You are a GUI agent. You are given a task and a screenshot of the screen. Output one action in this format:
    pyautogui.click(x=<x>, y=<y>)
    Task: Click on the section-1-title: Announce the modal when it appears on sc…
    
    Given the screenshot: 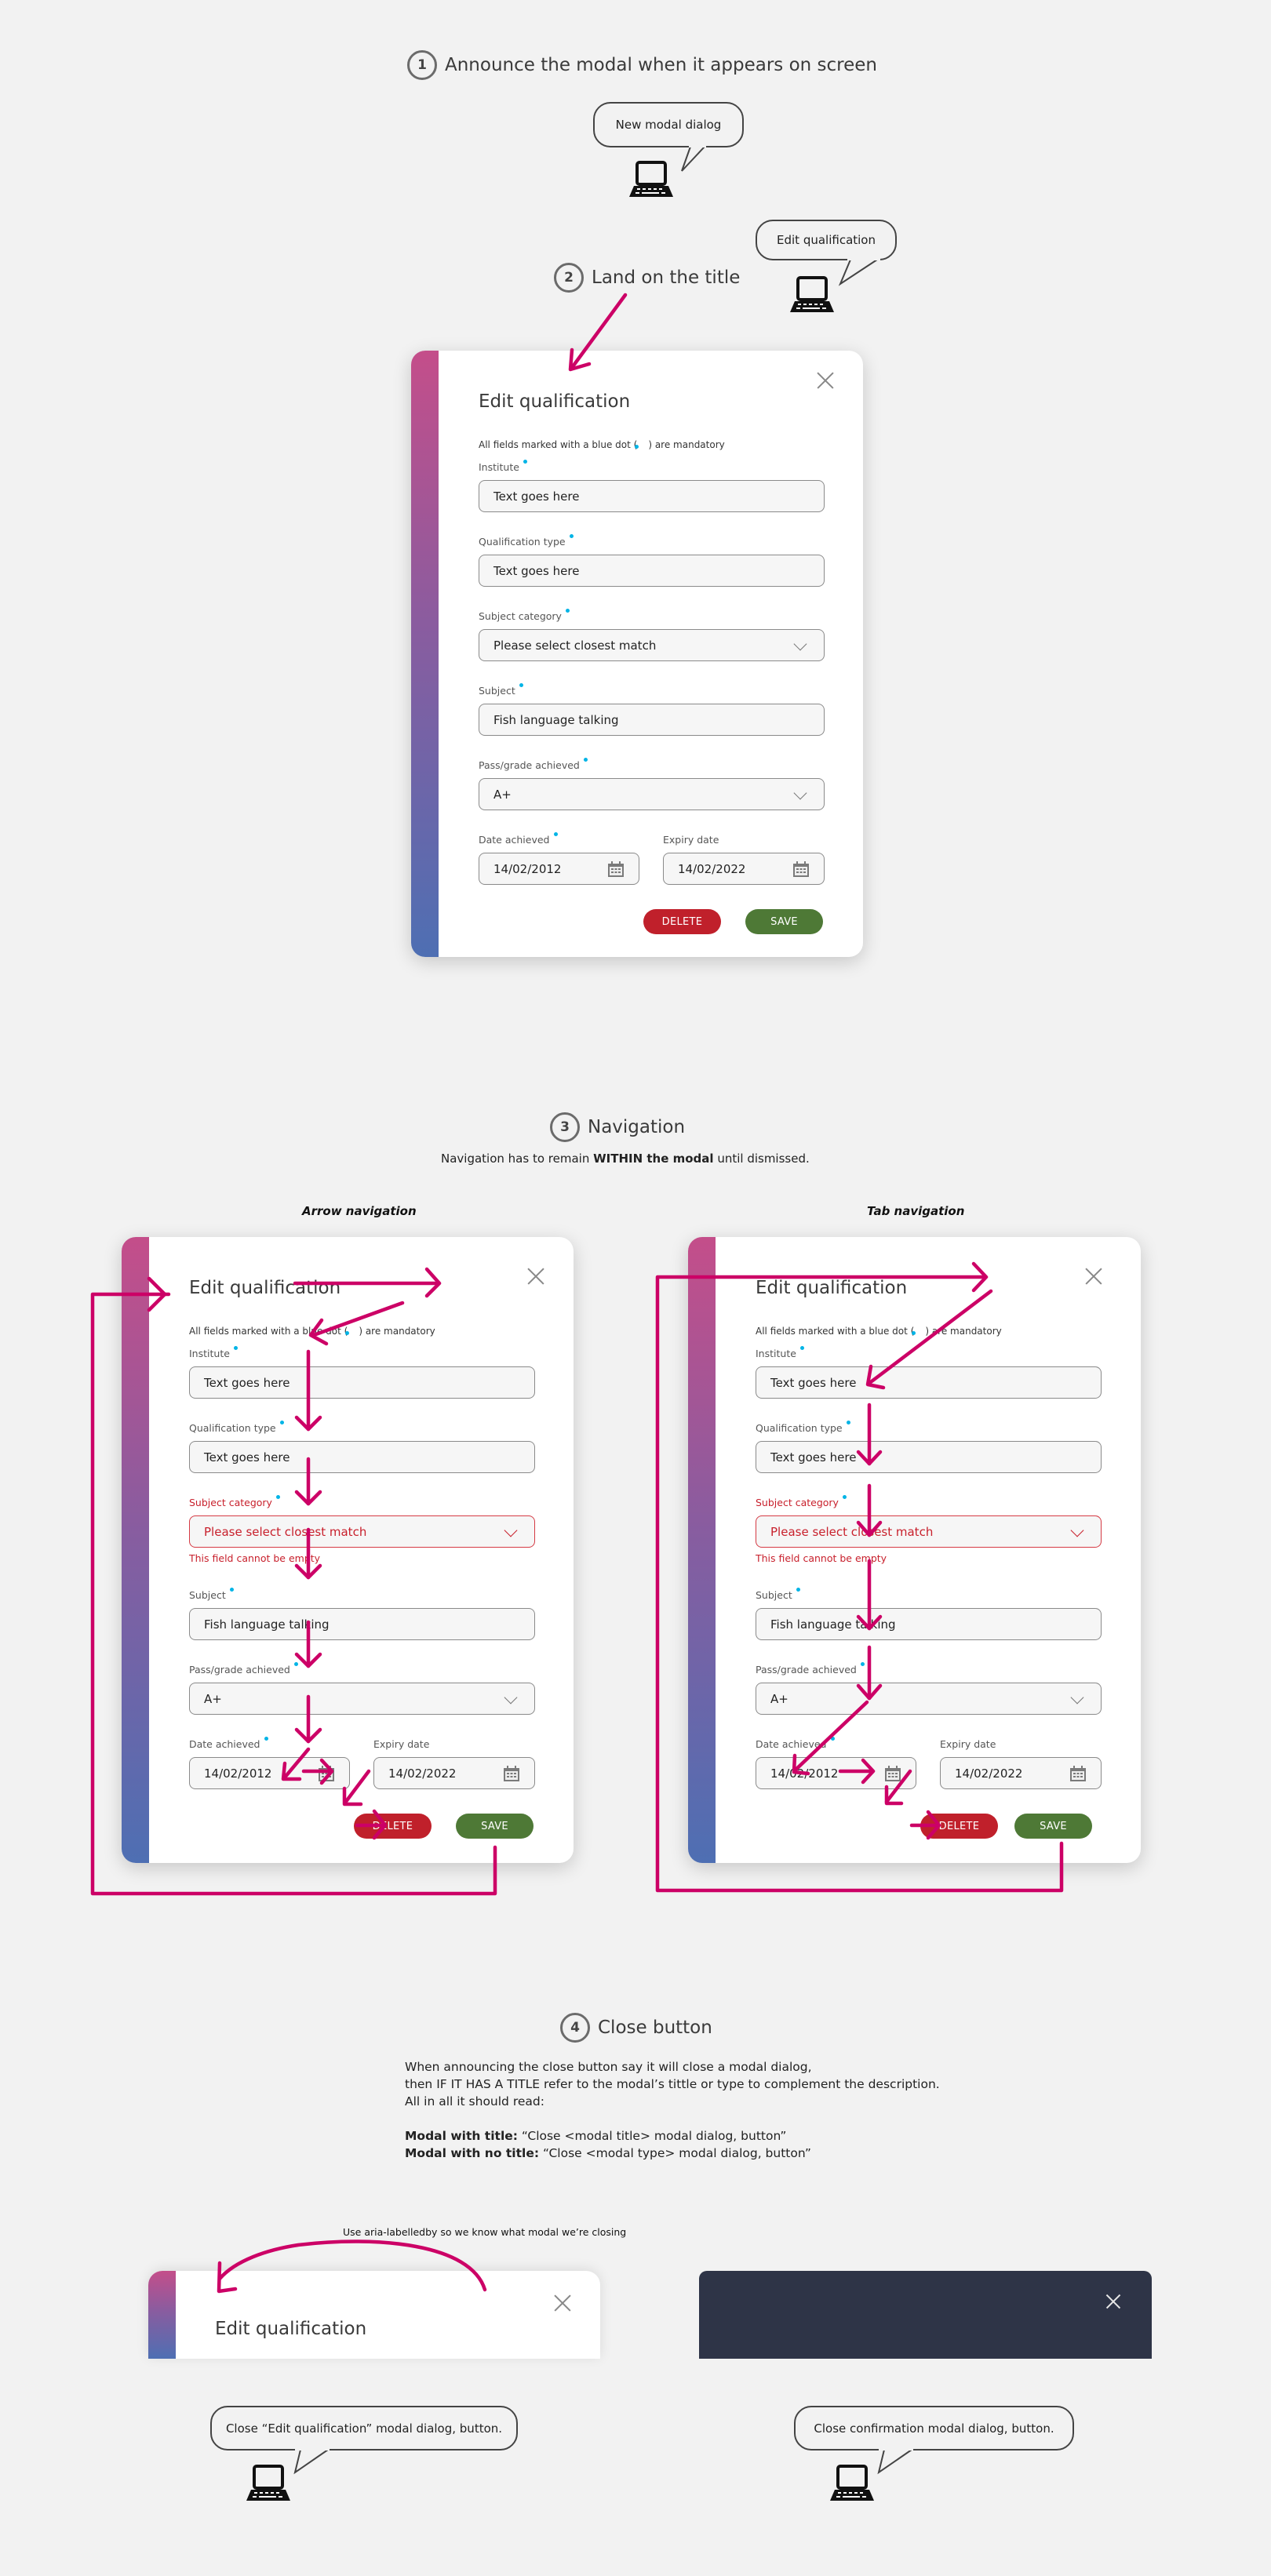 What is the action you would take?
    pyautogui.click(x=661, y=65)
    